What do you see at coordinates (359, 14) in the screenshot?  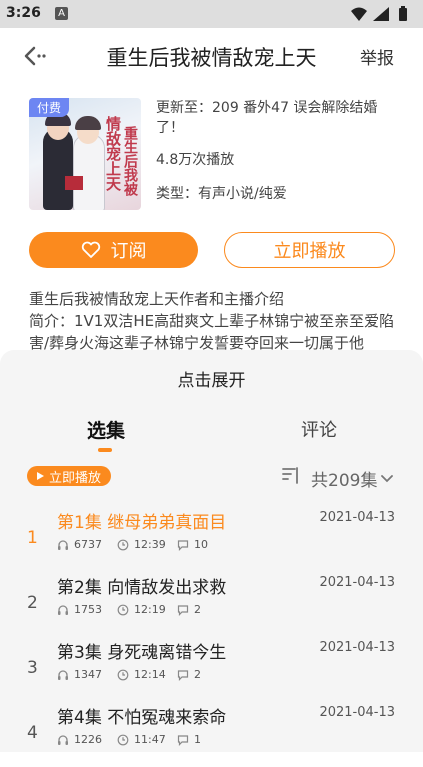 I see `wifi-icon` at bounding box center [359, 14].